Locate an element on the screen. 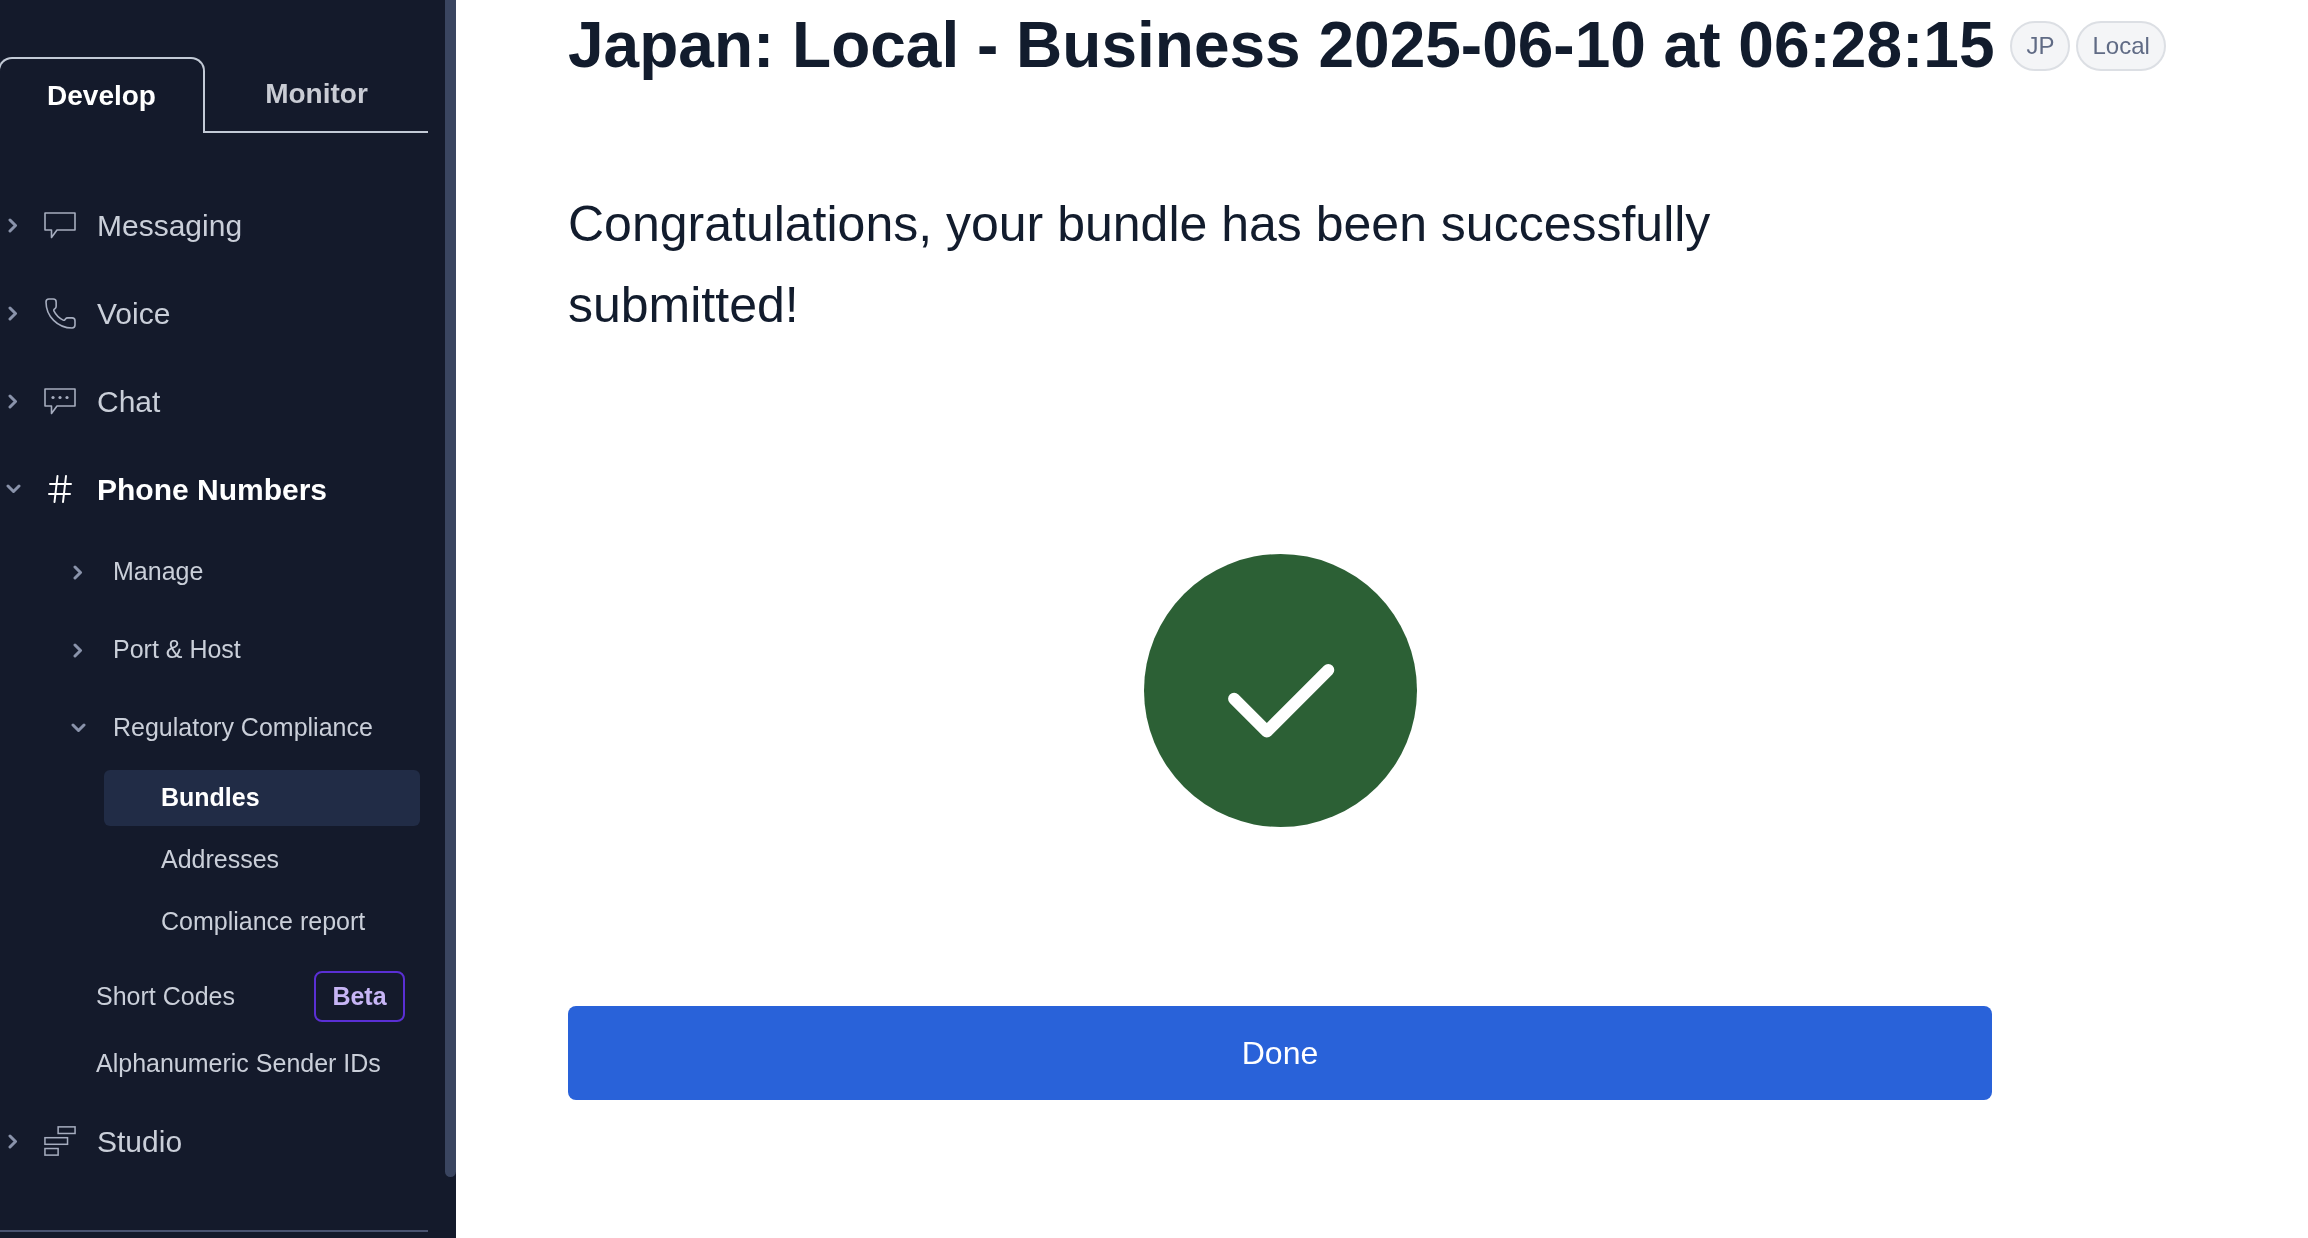 This screenshot has width=2308, height=1238. nav-item: Manage is located at coordinates (214, 572).